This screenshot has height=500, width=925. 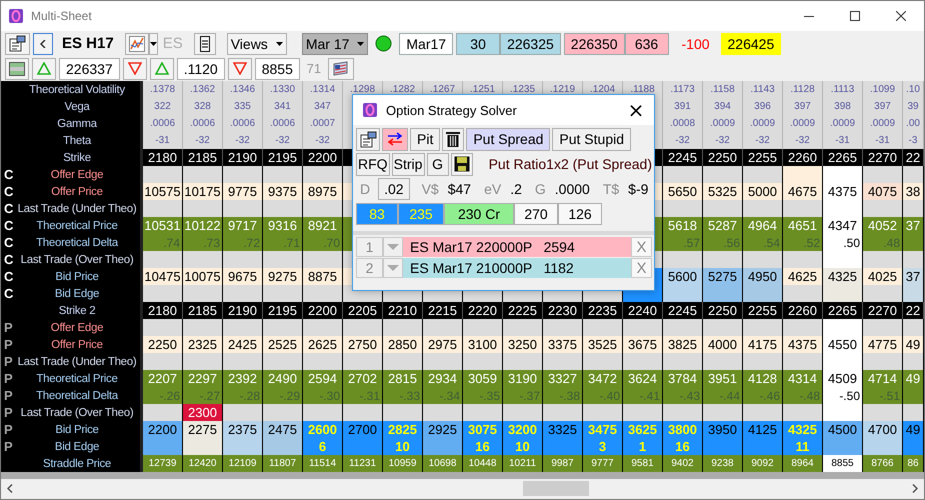 I want to click on grid-cell: -3, so click(x=913, y=140).